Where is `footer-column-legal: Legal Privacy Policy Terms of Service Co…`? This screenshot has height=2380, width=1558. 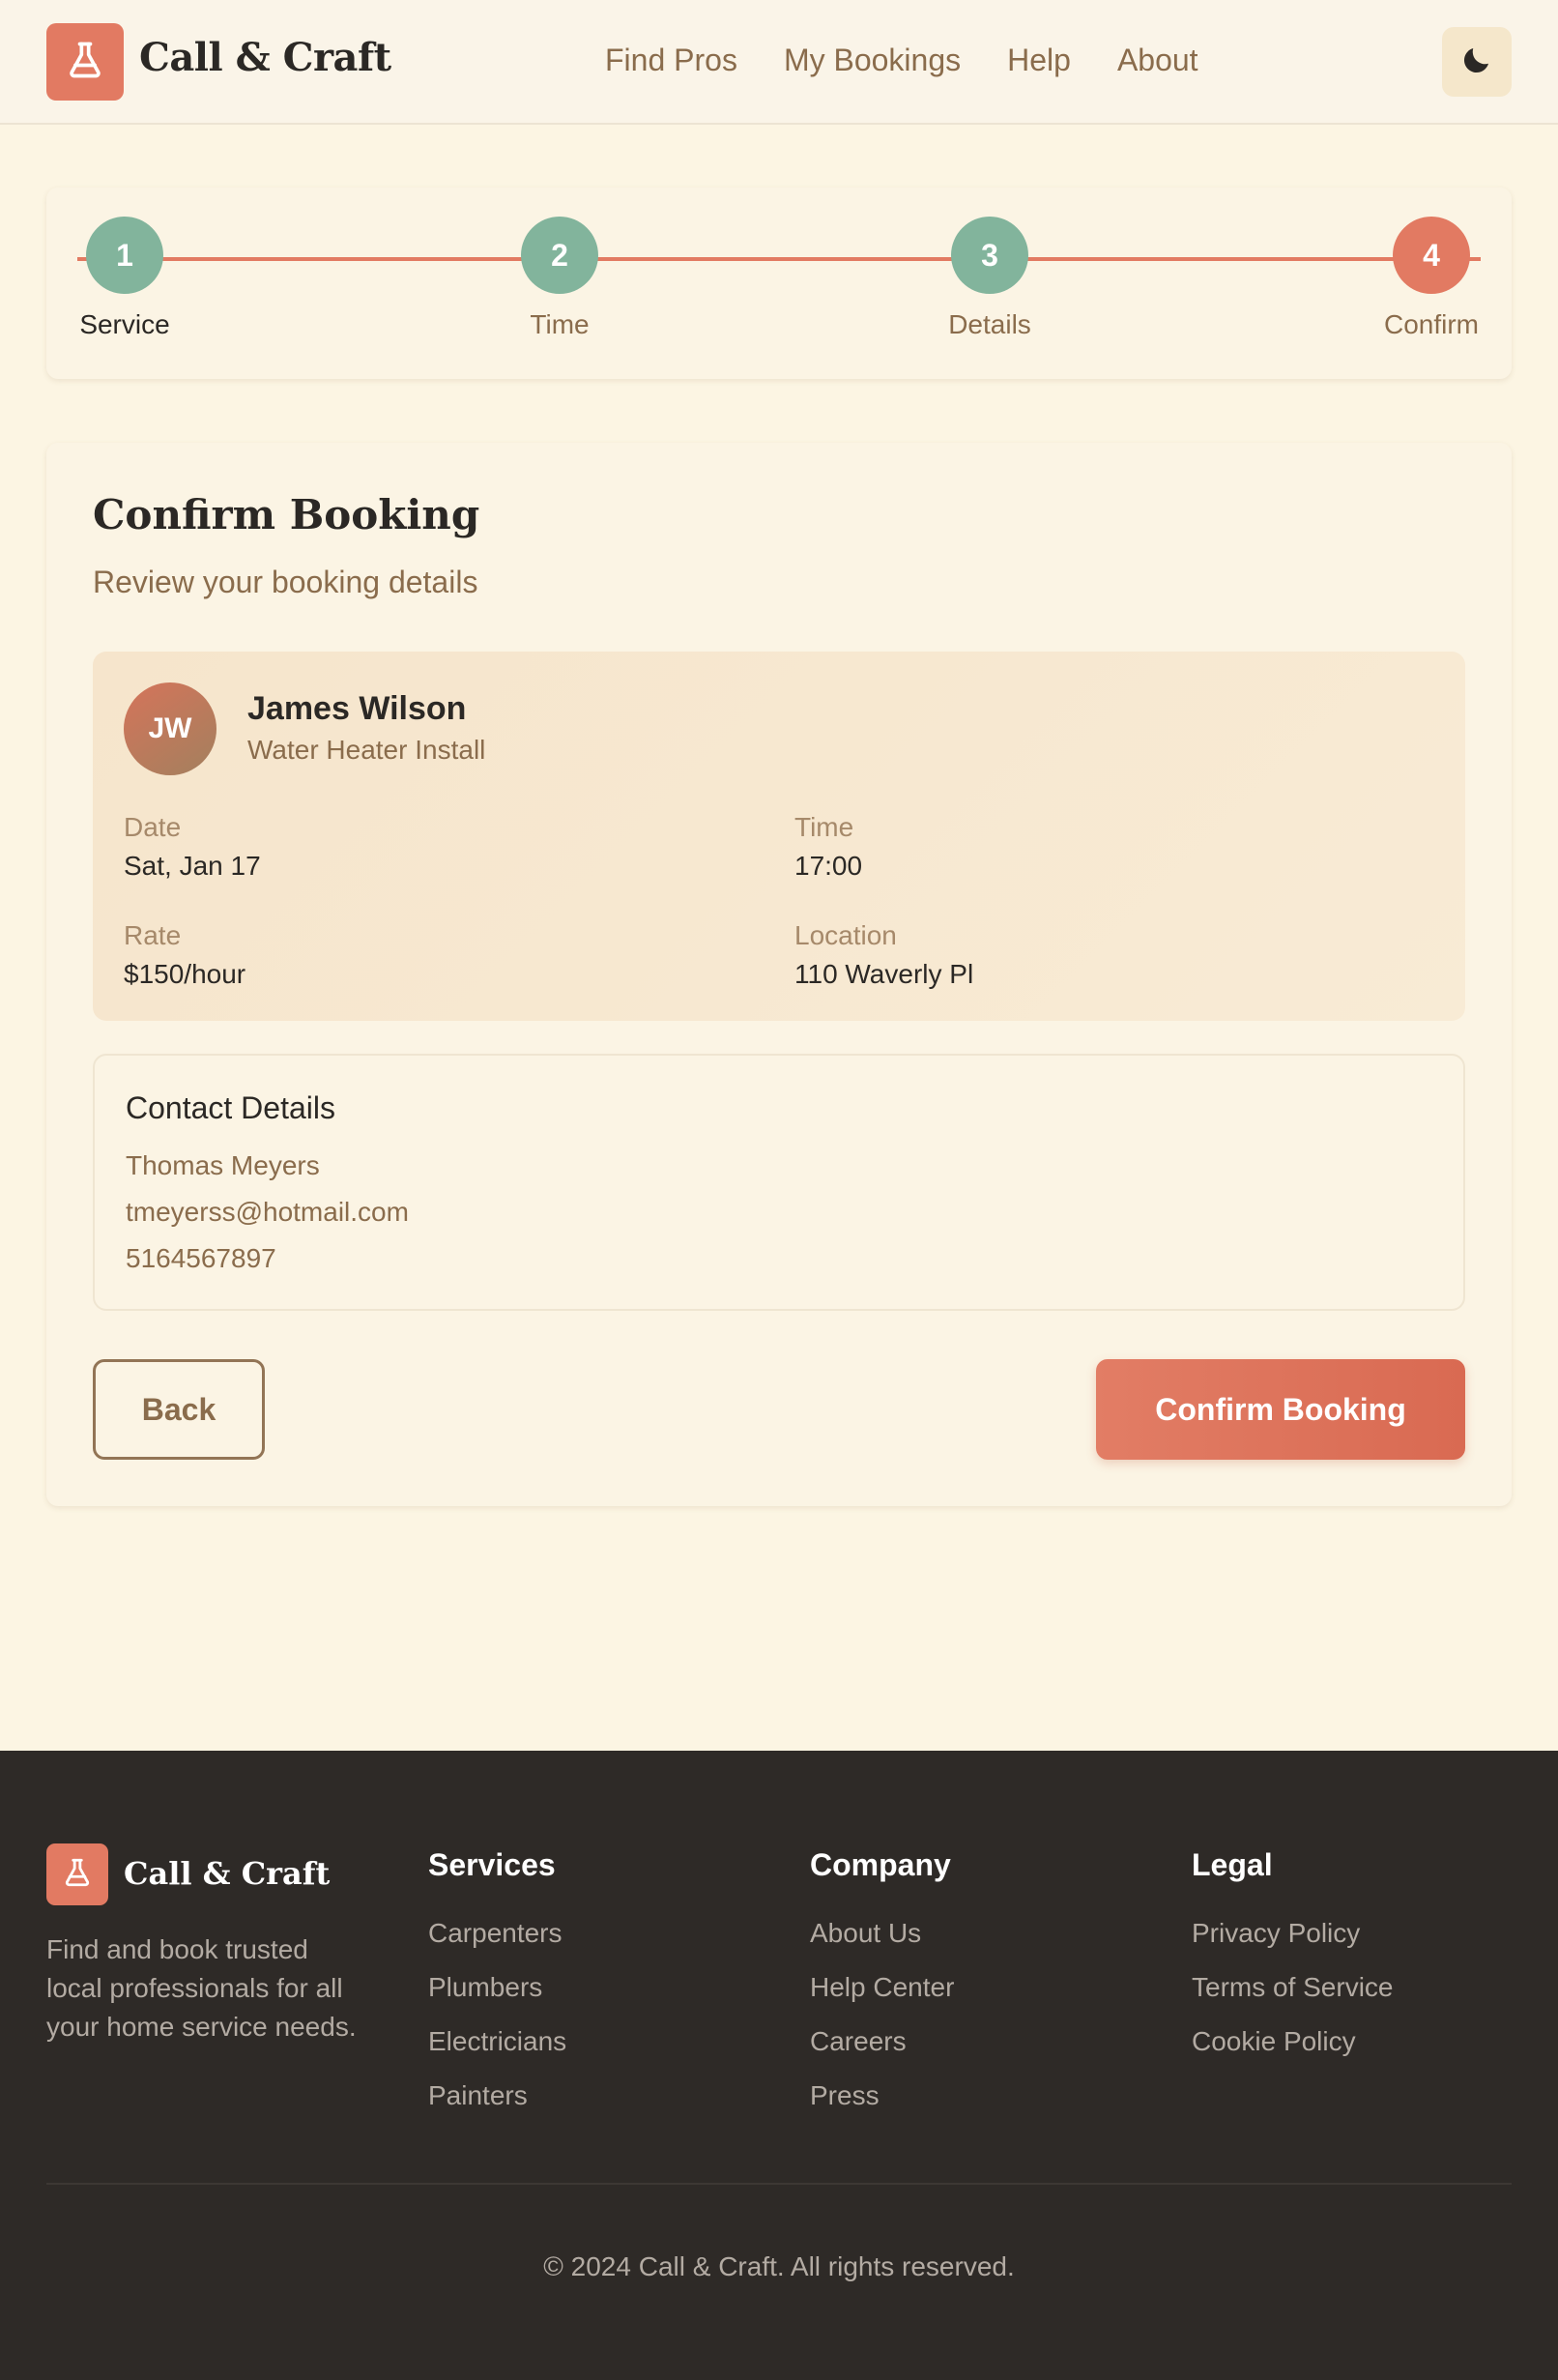
footer-column-legal: Legal Privacy Policy Terms of Service Co… is located at coordinates (1293, 1964).